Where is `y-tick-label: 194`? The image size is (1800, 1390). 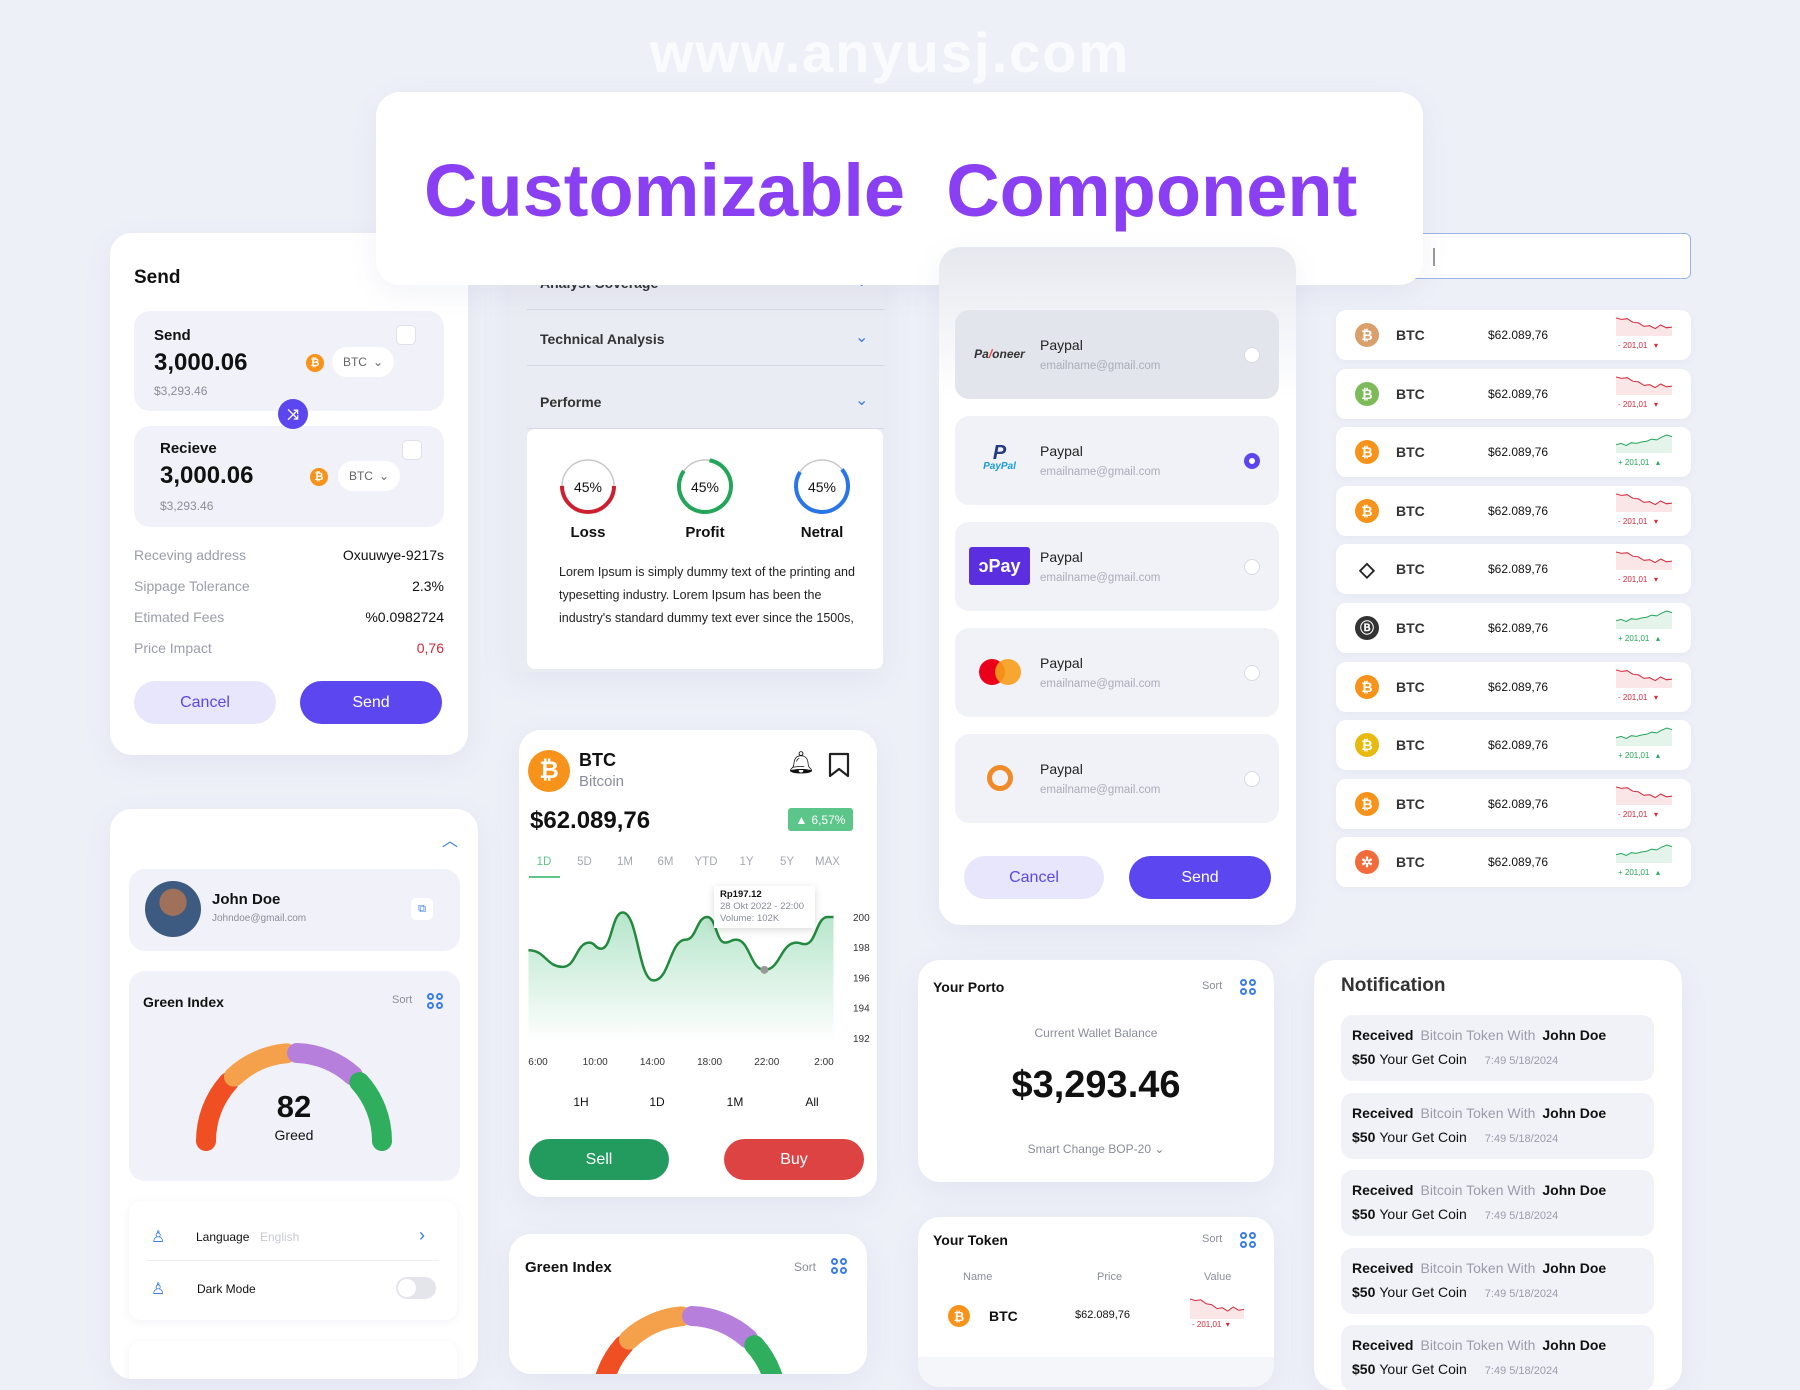
y-tick-label: 194 is located at coordinates (861, 1009).